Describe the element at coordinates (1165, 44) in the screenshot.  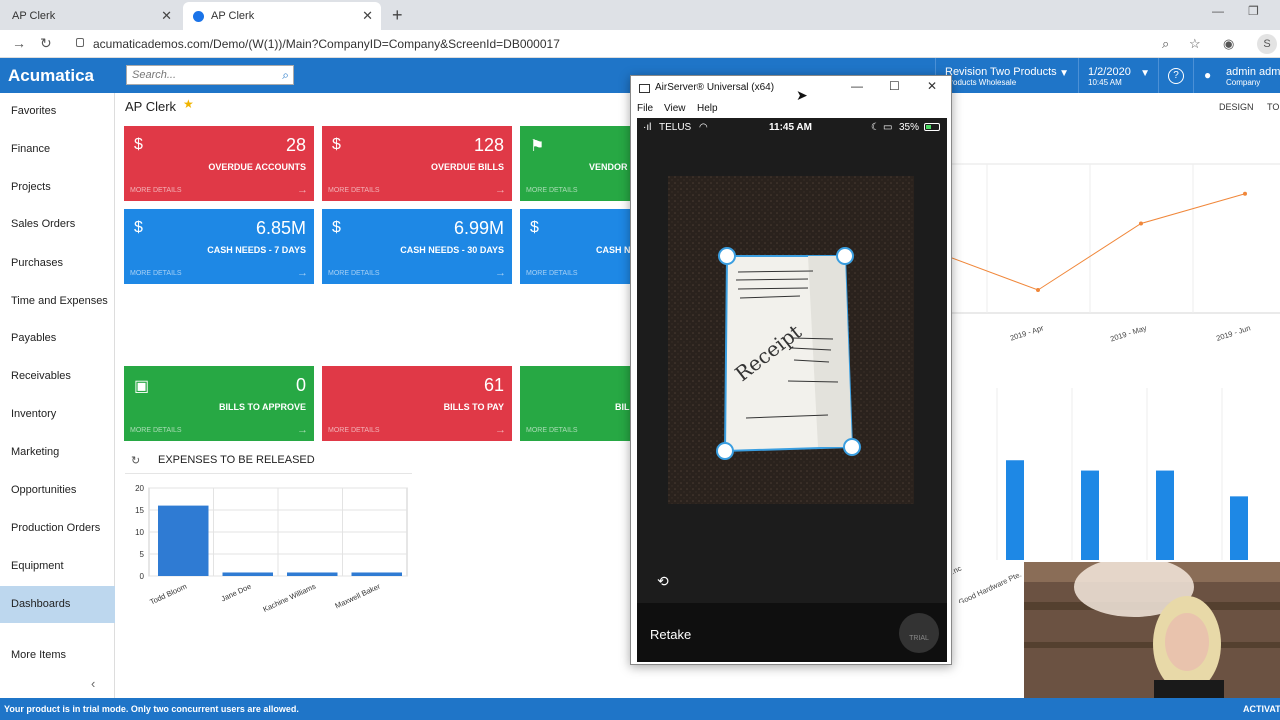
I see `zoom-icon: ⌕` at that location.